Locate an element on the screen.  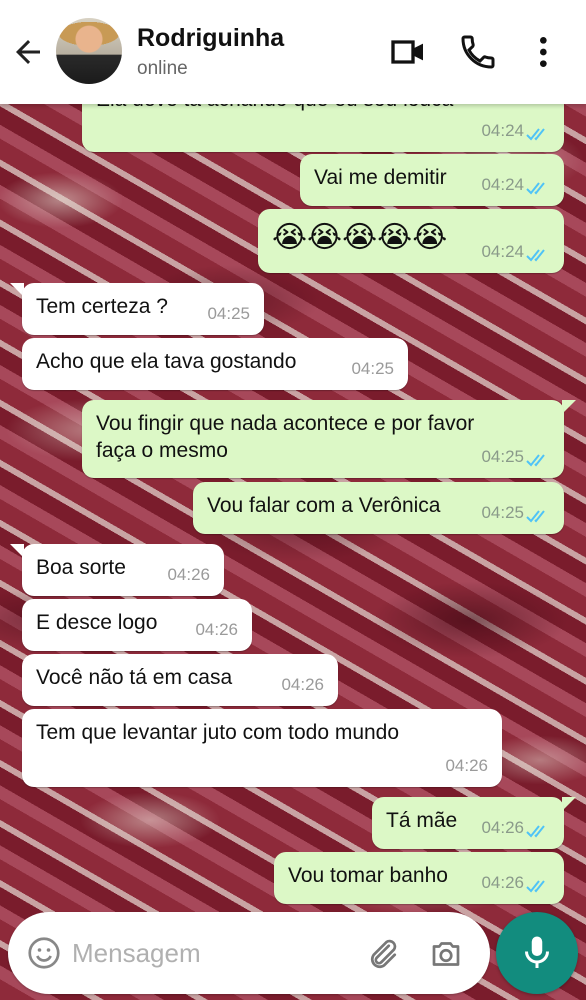
chat-header: Rodriguinha online is located at coordinates (293, 52).